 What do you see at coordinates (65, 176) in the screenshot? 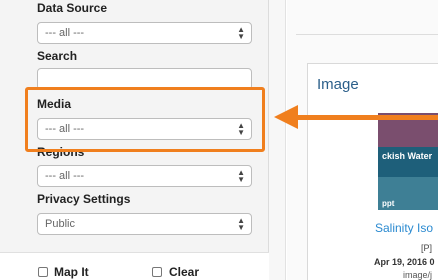
I see `regions-value: --- all ---` at bounding box center [65, 176].